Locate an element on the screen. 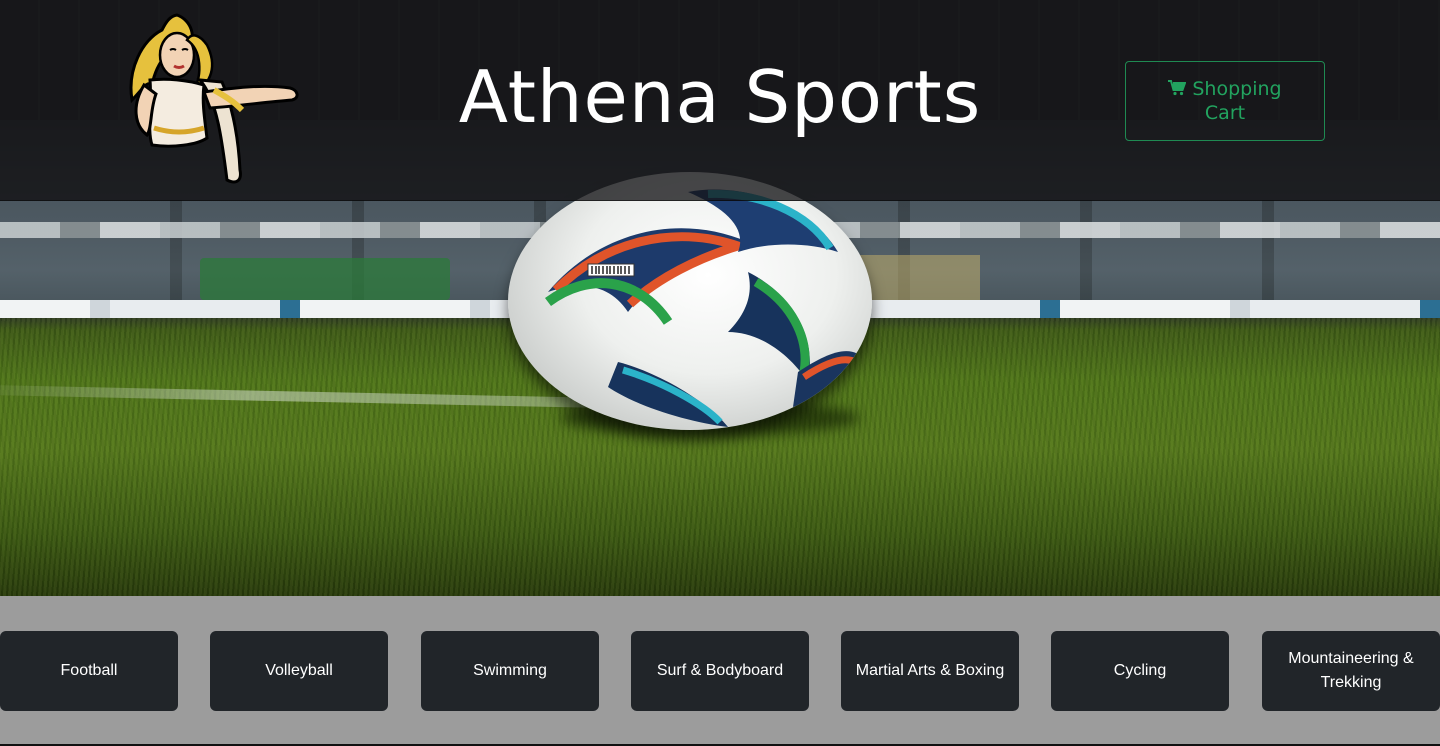 This screenshot has height=746, width=1440. category-mountaineering-trekking-button: Mountaineering & Trekking is located at coordinates (1351, 671).